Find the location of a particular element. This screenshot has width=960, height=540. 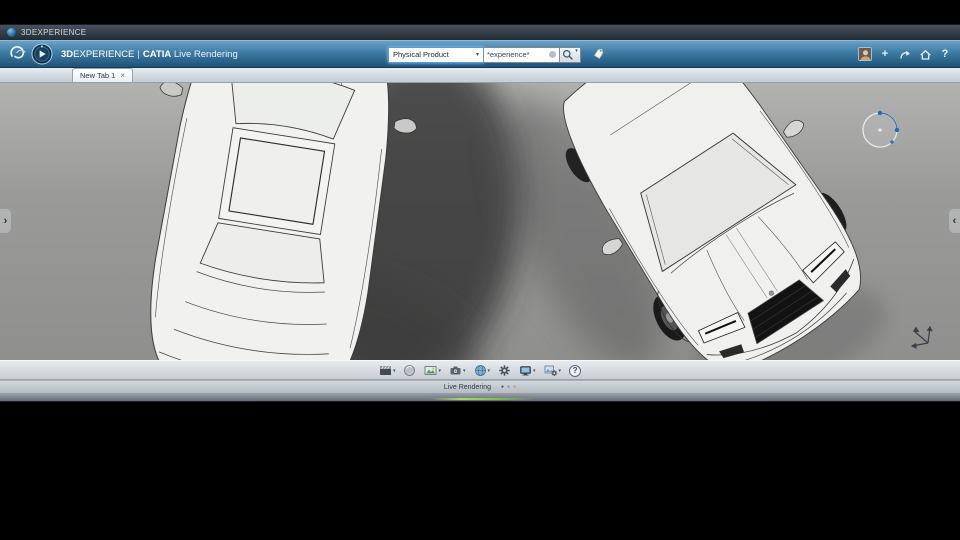

material-sphere-icon is located at coordinates (410, 370).